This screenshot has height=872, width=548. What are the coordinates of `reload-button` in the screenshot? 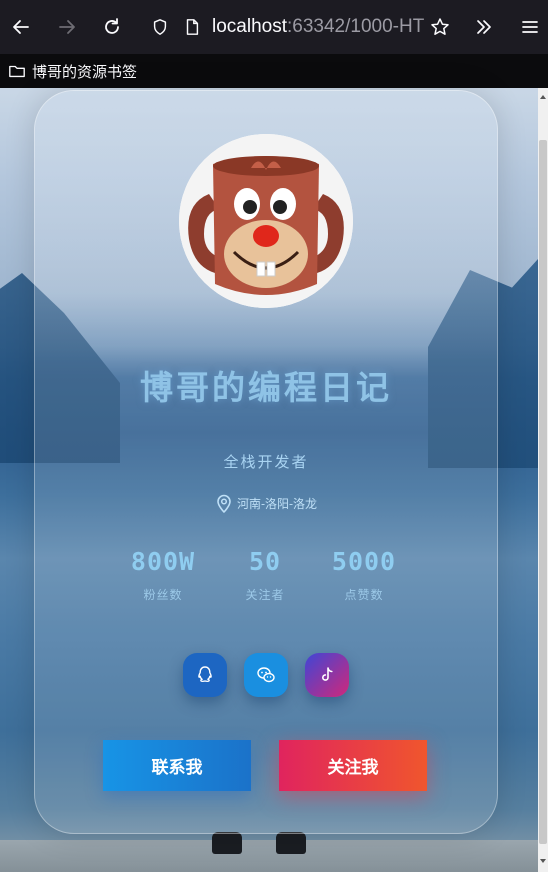 It's located at (112, 27).